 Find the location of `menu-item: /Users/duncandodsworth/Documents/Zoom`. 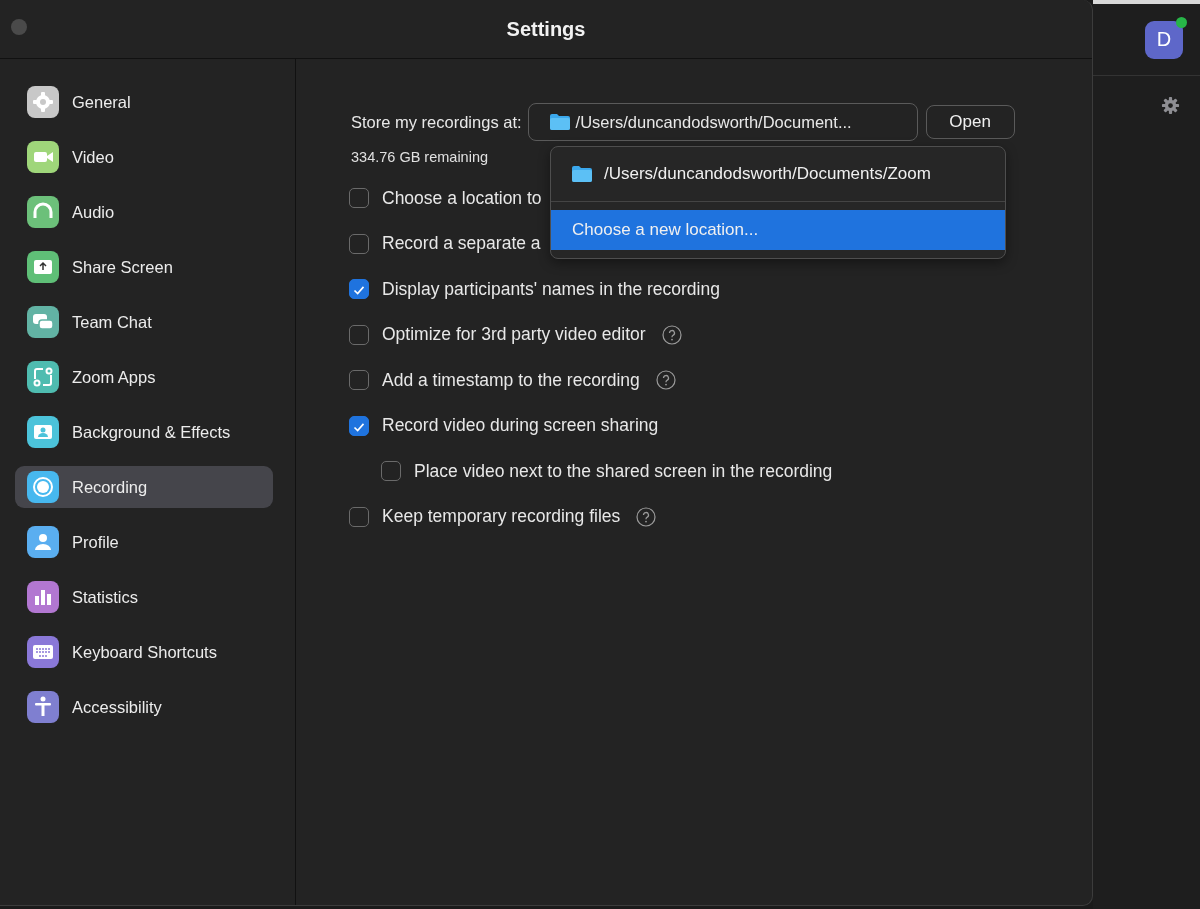

menu-item: /Users/duncandodsworth/Documents/Zoom is located at coordinates (778, 174).